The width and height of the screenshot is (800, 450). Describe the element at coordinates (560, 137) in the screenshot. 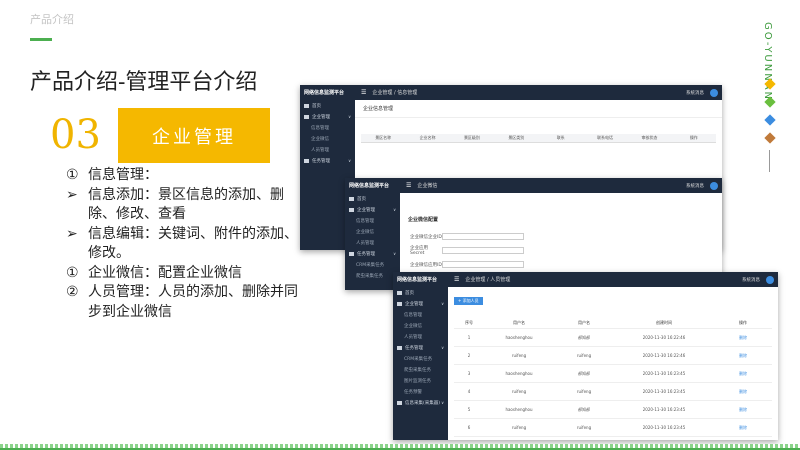

I see `column-header: 联系` at that location.